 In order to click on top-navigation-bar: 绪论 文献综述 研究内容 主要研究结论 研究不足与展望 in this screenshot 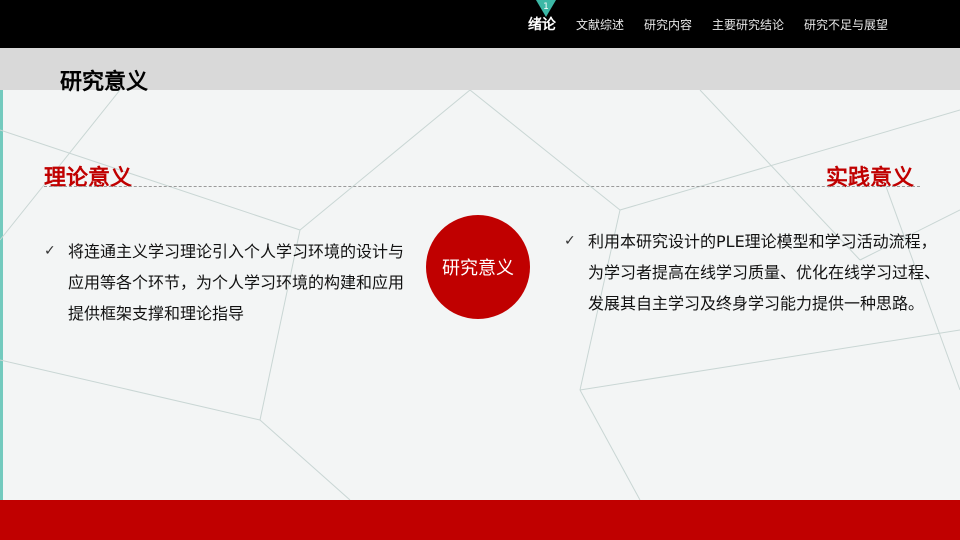, I will do `click(480, 24)`.